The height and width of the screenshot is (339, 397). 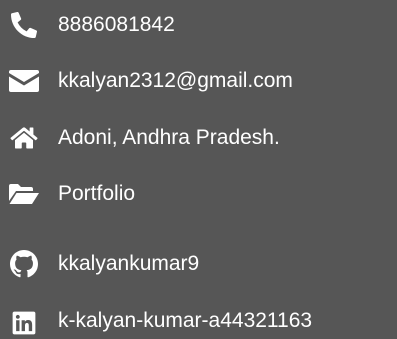 What do you see at coordinates (24, 25) in the screenshot?
I see `phone-icon` at bounding box center [24, 25].